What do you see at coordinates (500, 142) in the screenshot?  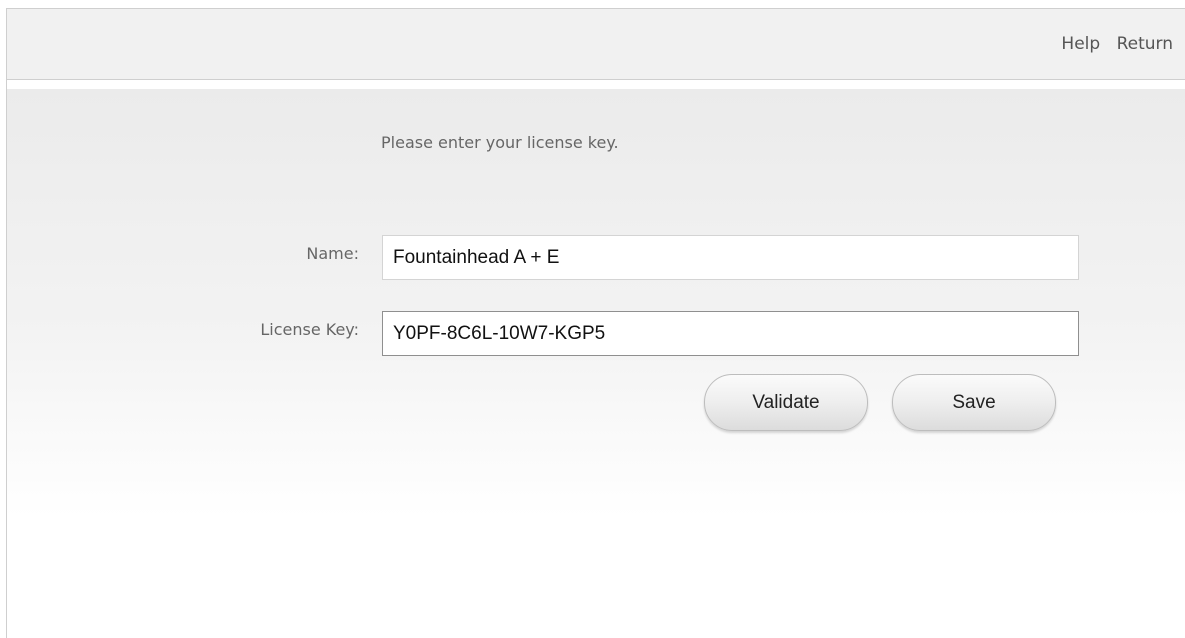 I see `license-prompt: Please enter your license key.` at bounding box center [500, 142].